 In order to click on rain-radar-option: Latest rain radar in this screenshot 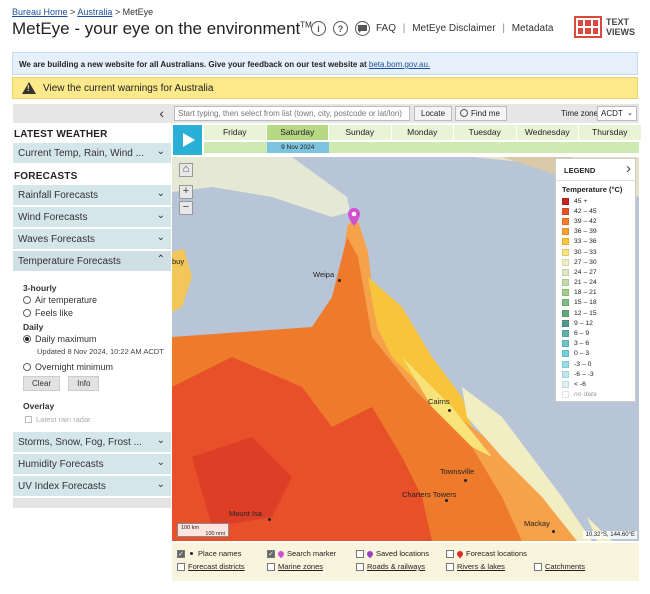, I will do `click(96, 419)`.